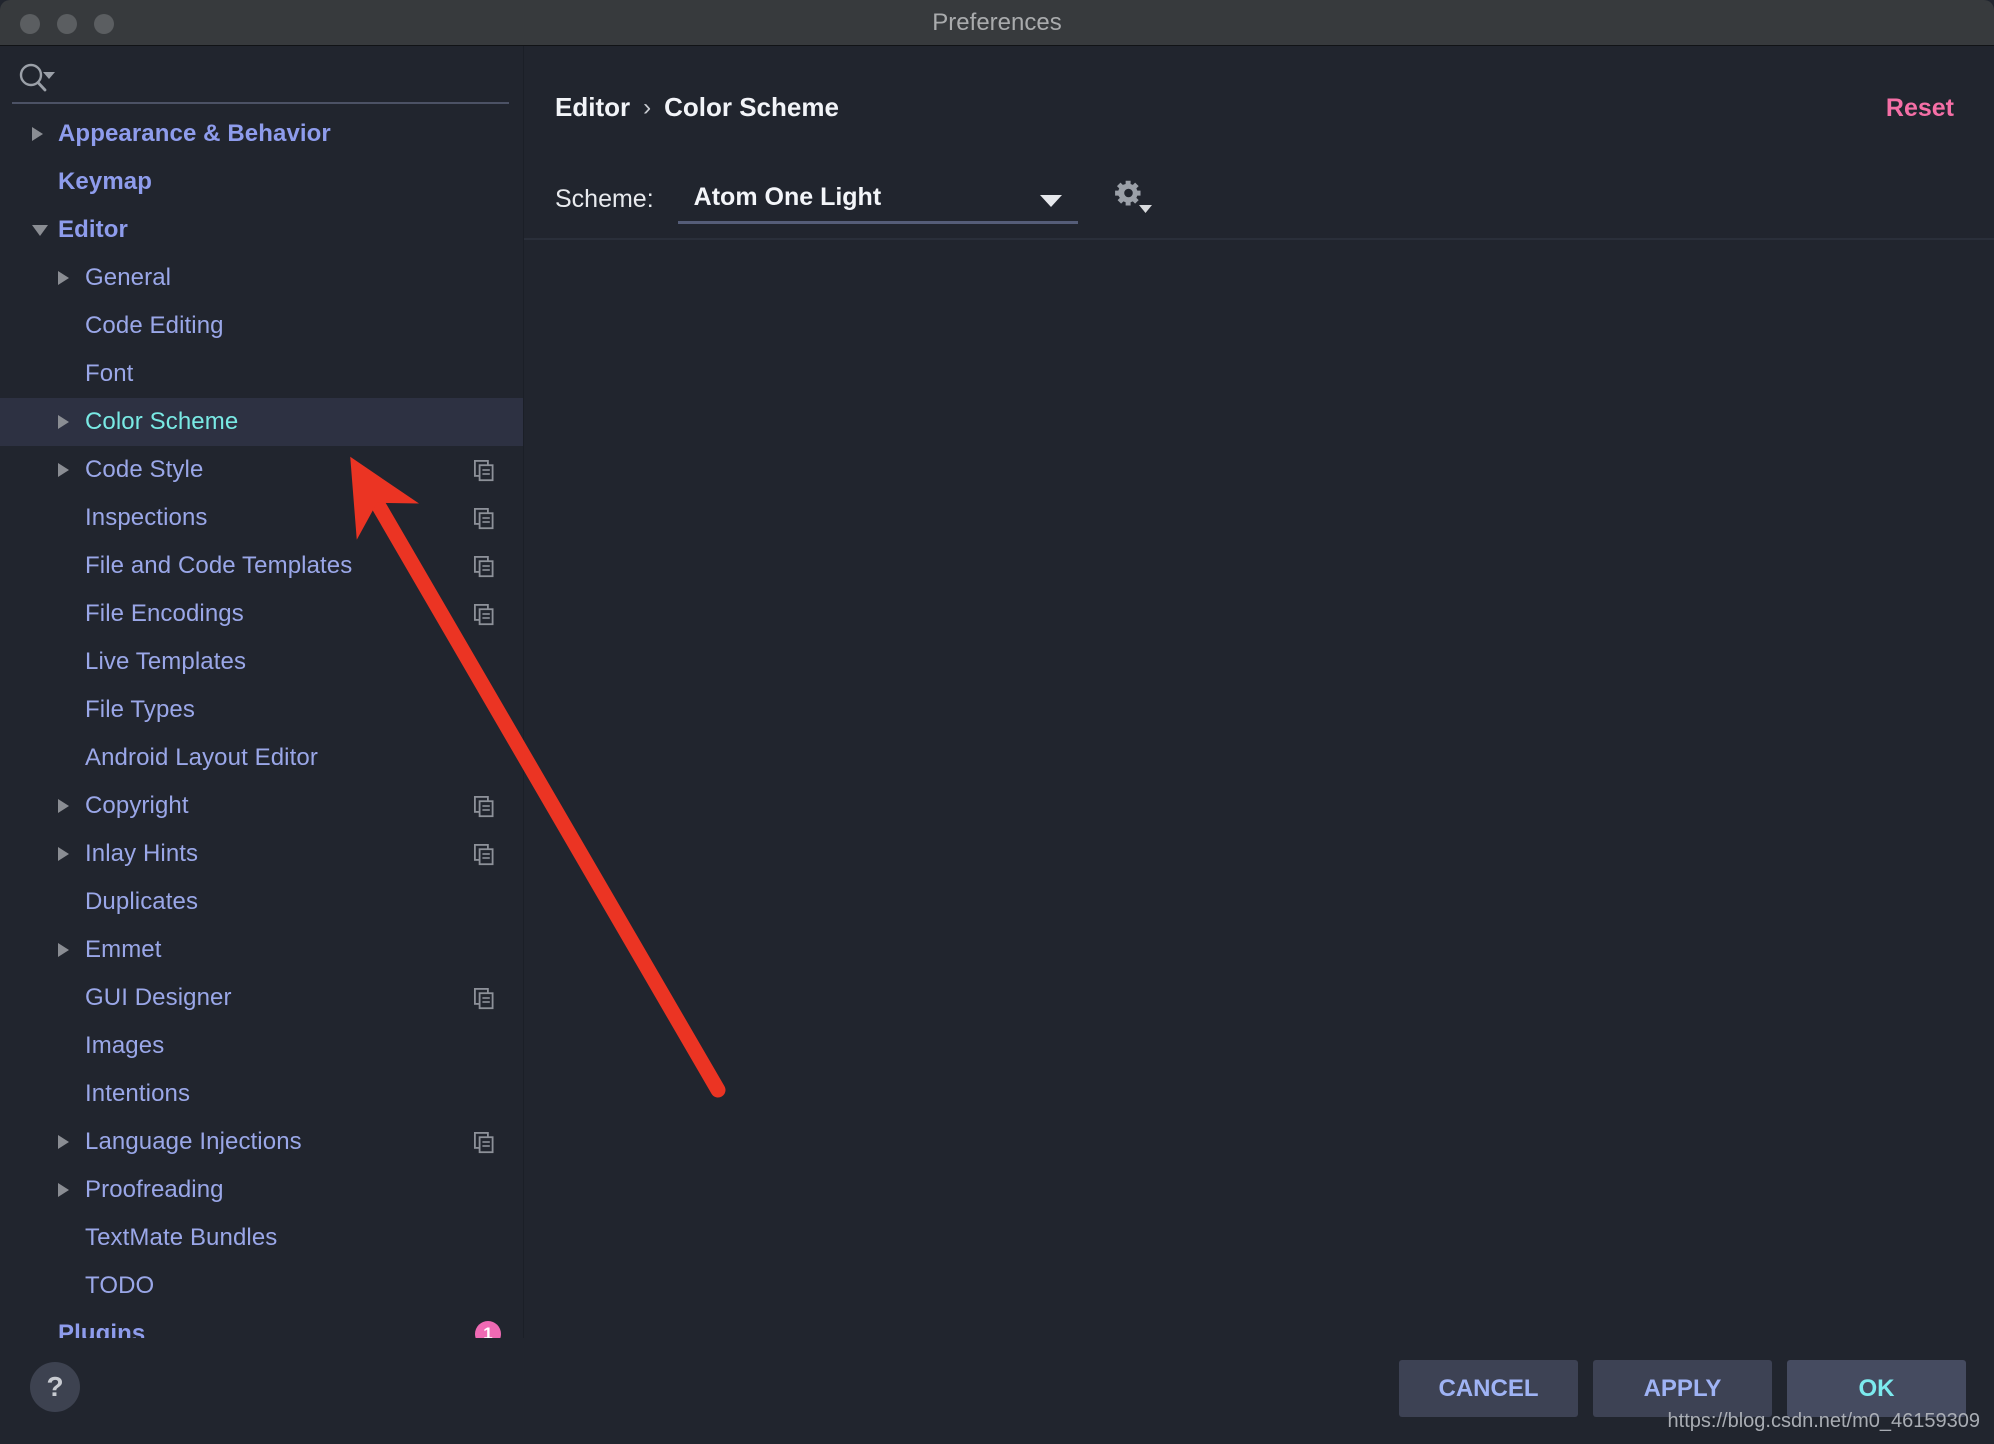  I want to click on window-title: Preferences, so click(997, 22).